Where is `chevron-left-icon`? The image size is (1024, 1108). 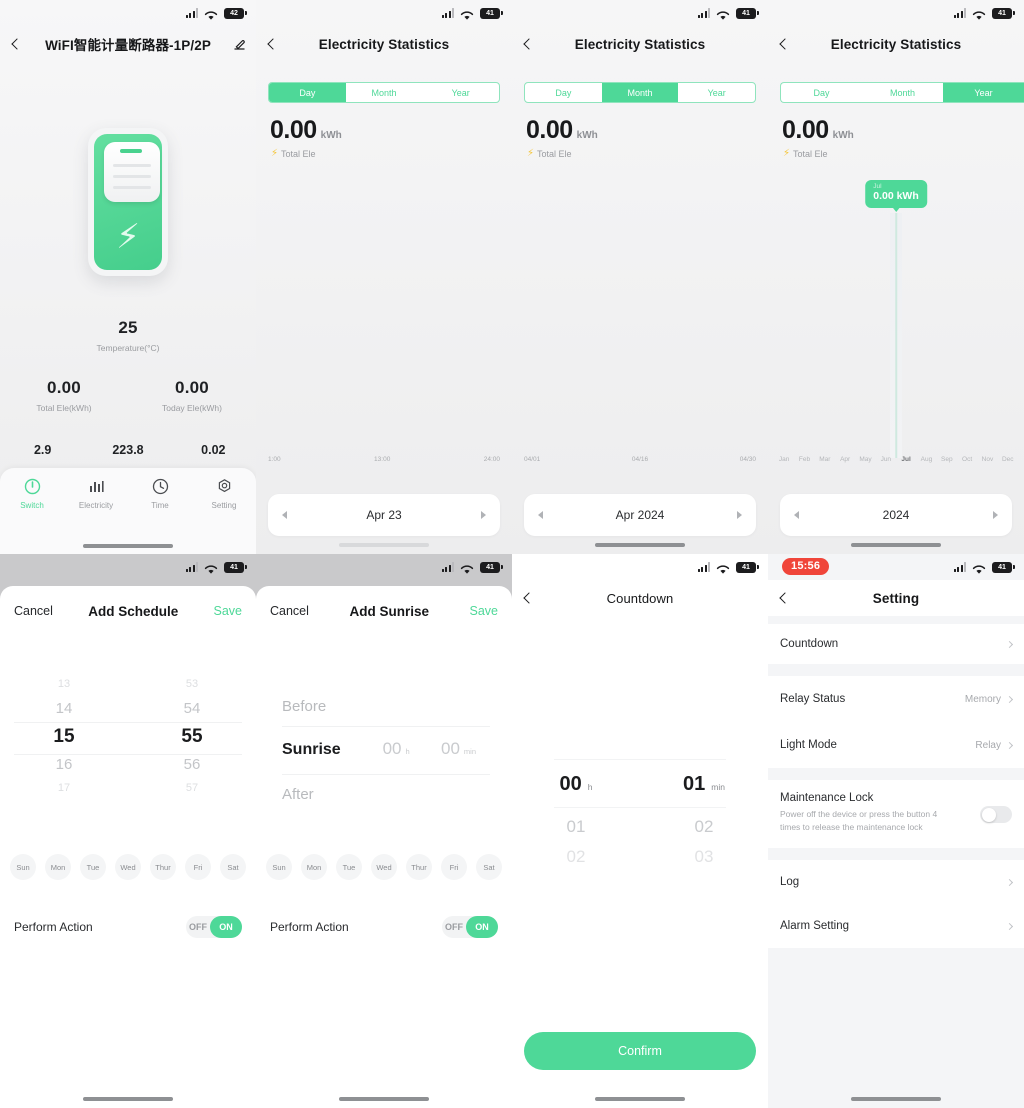 chevron-left-icon is located at coordinates (785, 598).